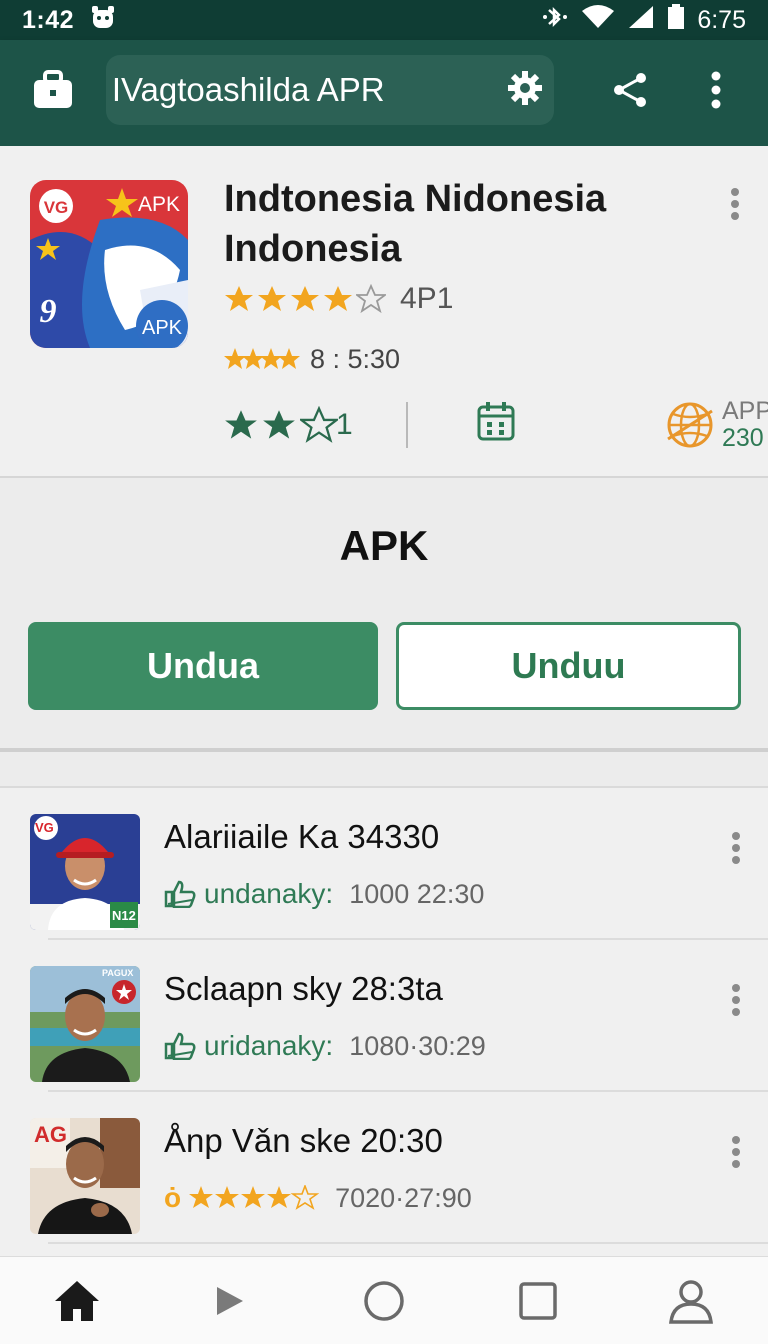 The height and width of the screenshot is (1344, 768). Describe the element at coordinates (568, 666) in the screenshot. I see `download-secondary-button: Unduu` at that location.